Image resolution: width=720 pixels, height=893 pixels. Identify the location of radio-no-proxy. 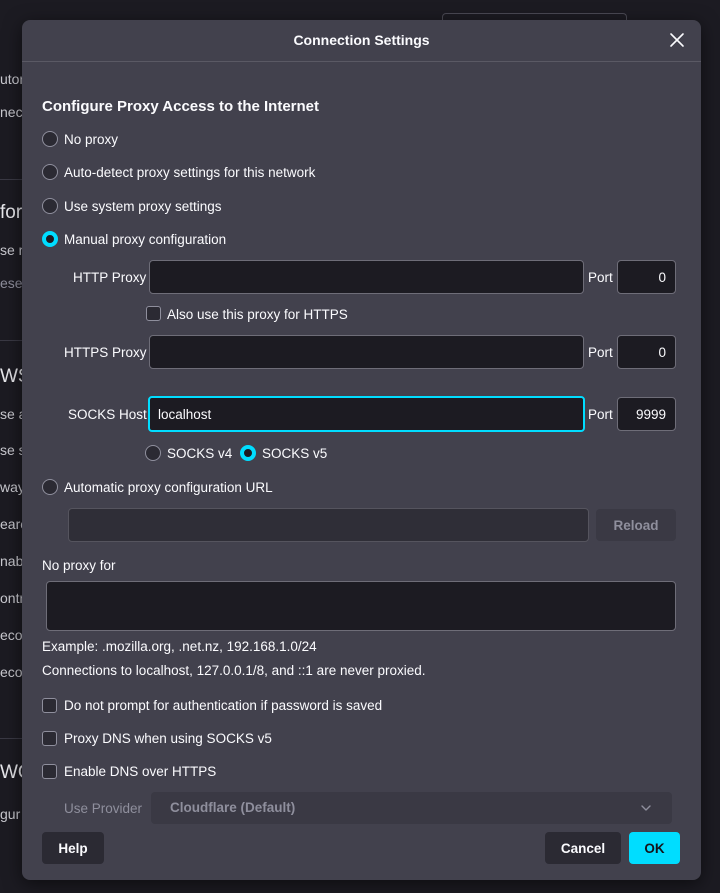
(50, 139).